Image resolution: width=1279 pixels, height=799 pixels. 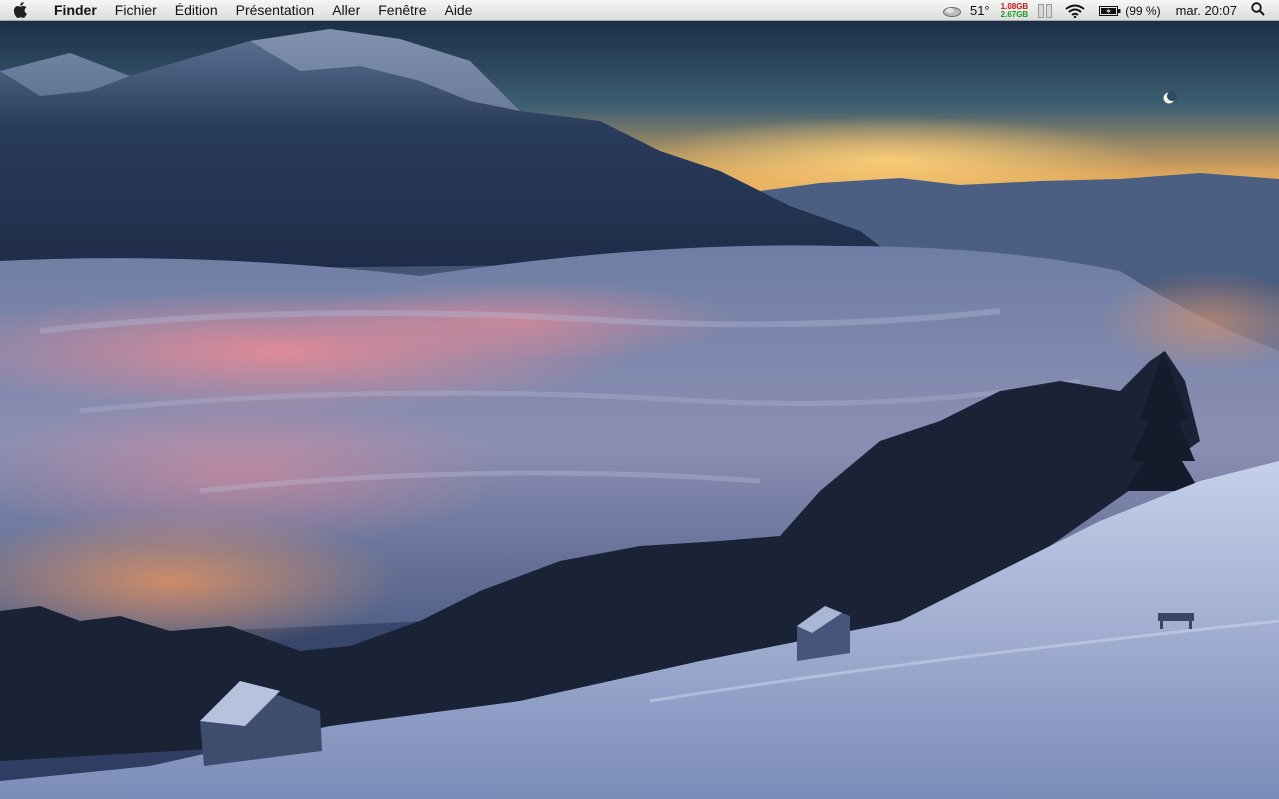 What do you see at coordinates (966, 10) in the screenshot?
I see `weather-status: 51°` at bounding box center [966, 10].